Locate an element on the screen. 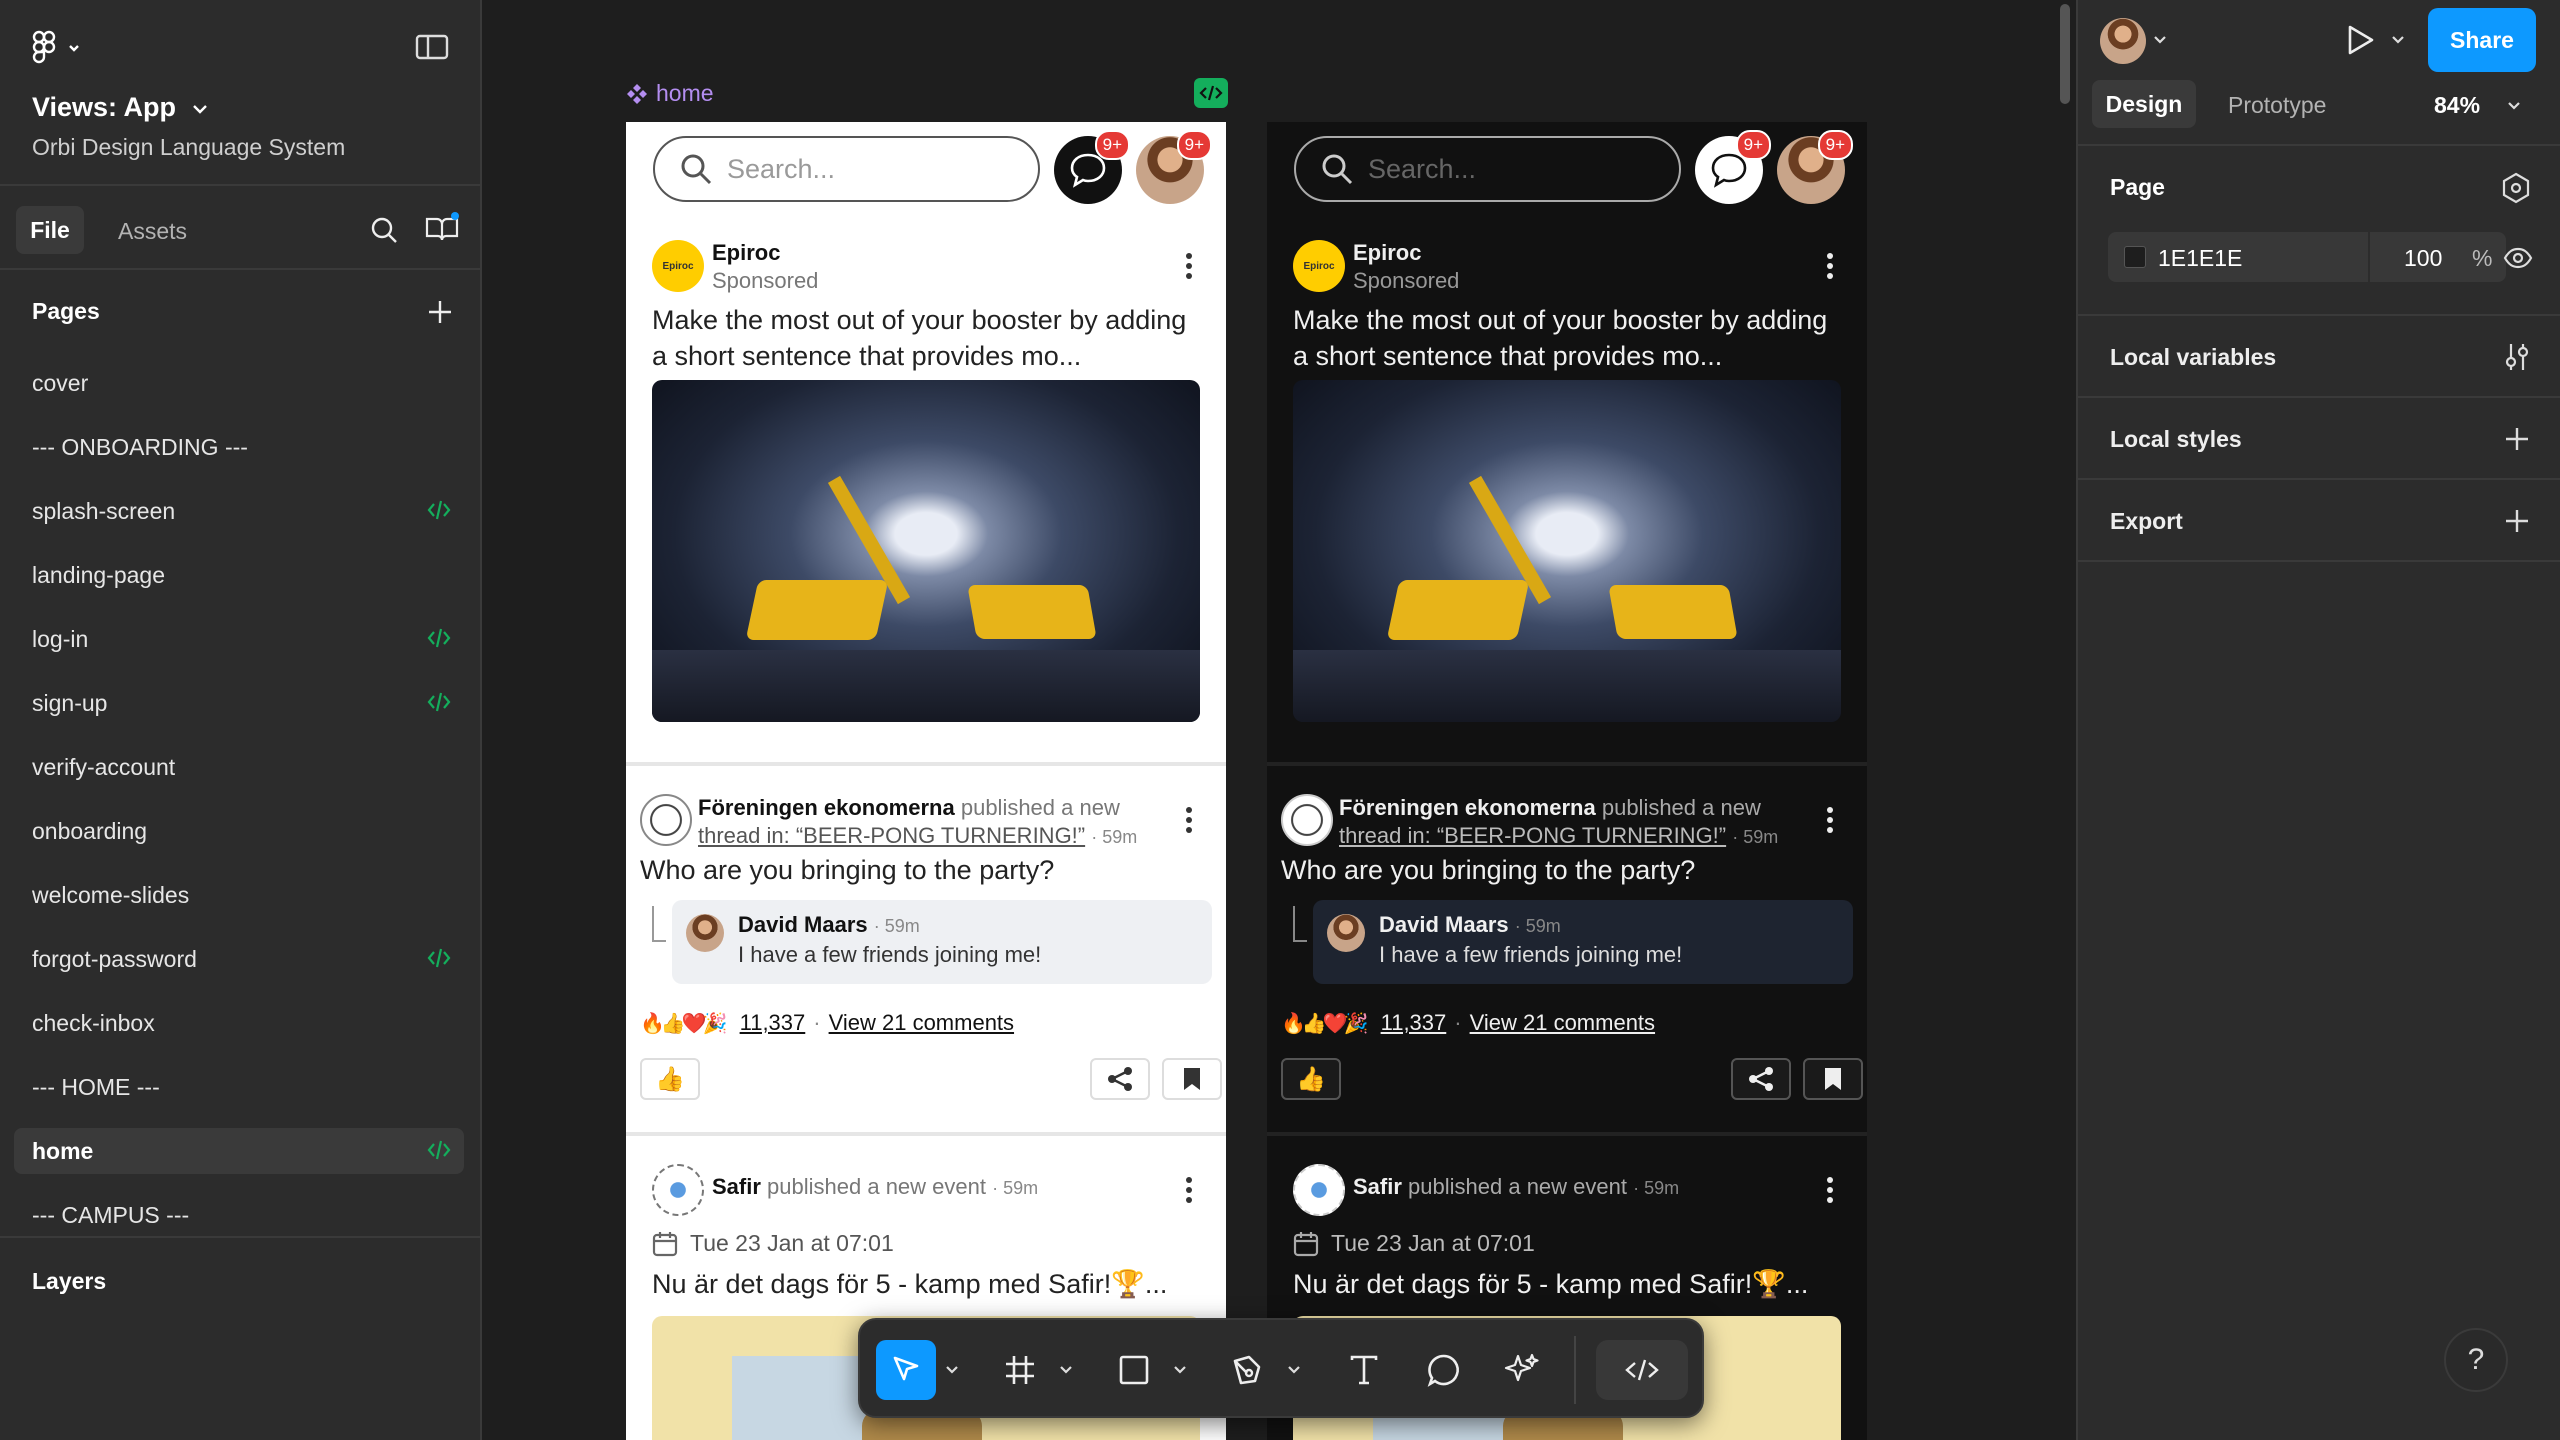 This screenshot has height=1440, width=2560. dev-mode-badge-icon is located at coordinates (1211, 93).